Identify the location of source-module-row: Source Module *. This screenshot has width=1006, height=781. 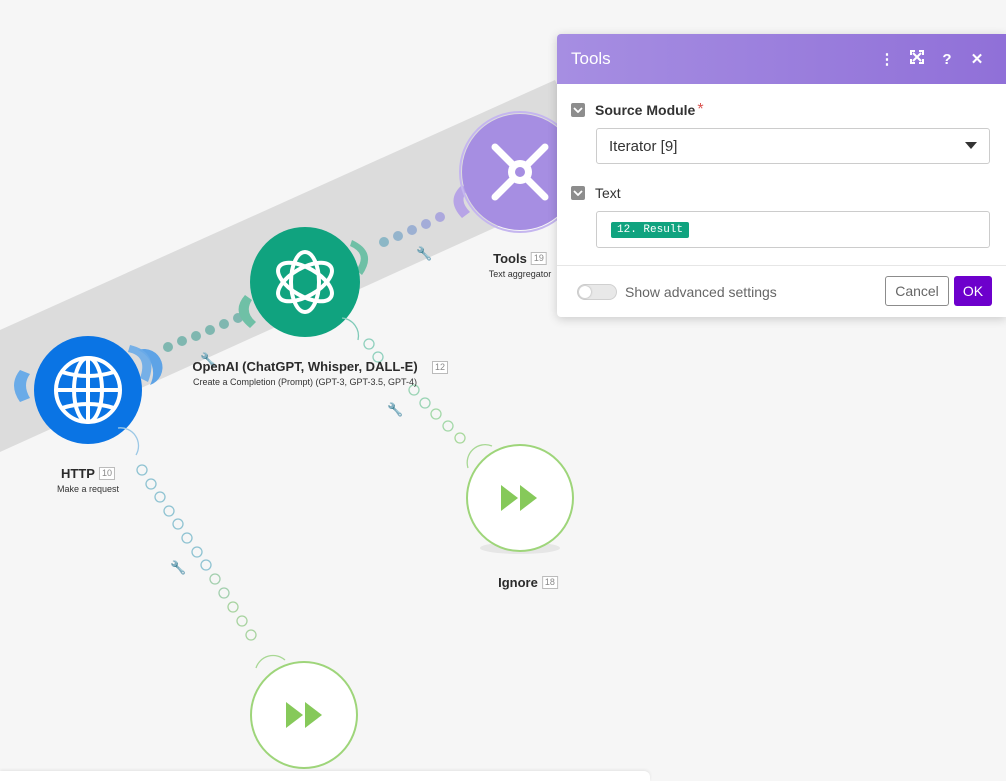
(637, 110).